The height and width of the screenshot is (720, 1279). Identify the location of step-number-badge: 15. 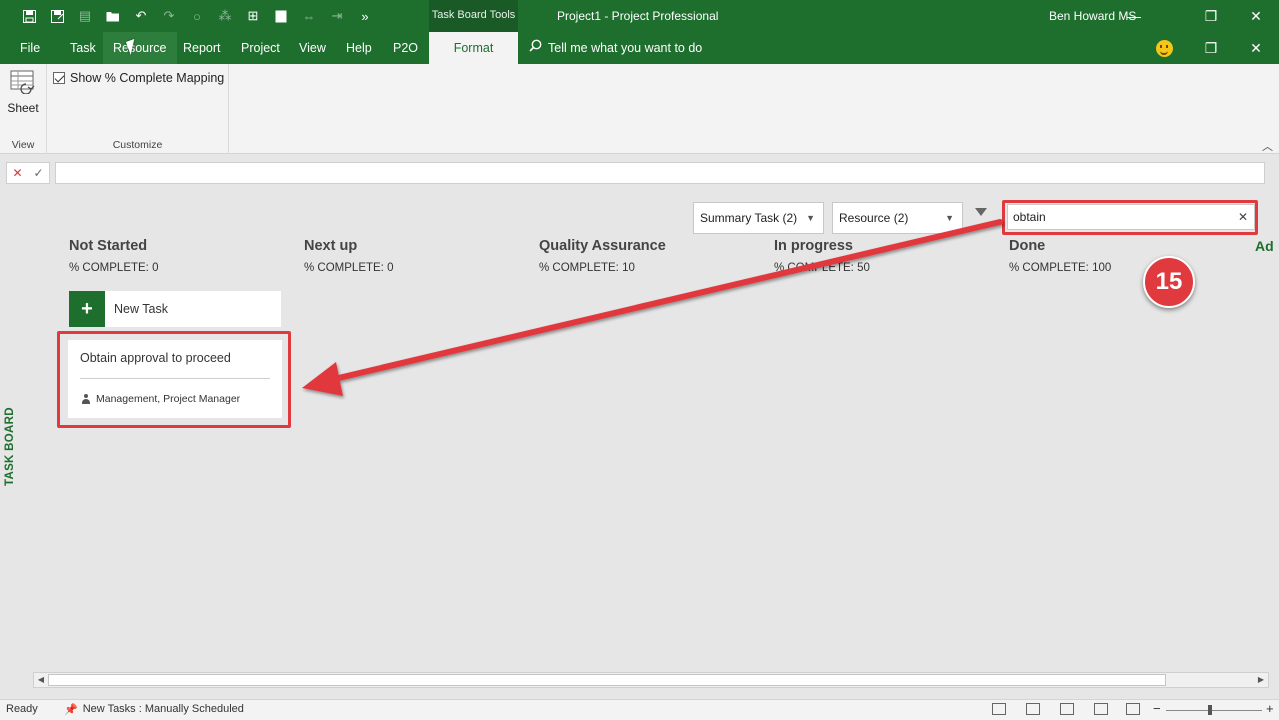
(1169, 282).